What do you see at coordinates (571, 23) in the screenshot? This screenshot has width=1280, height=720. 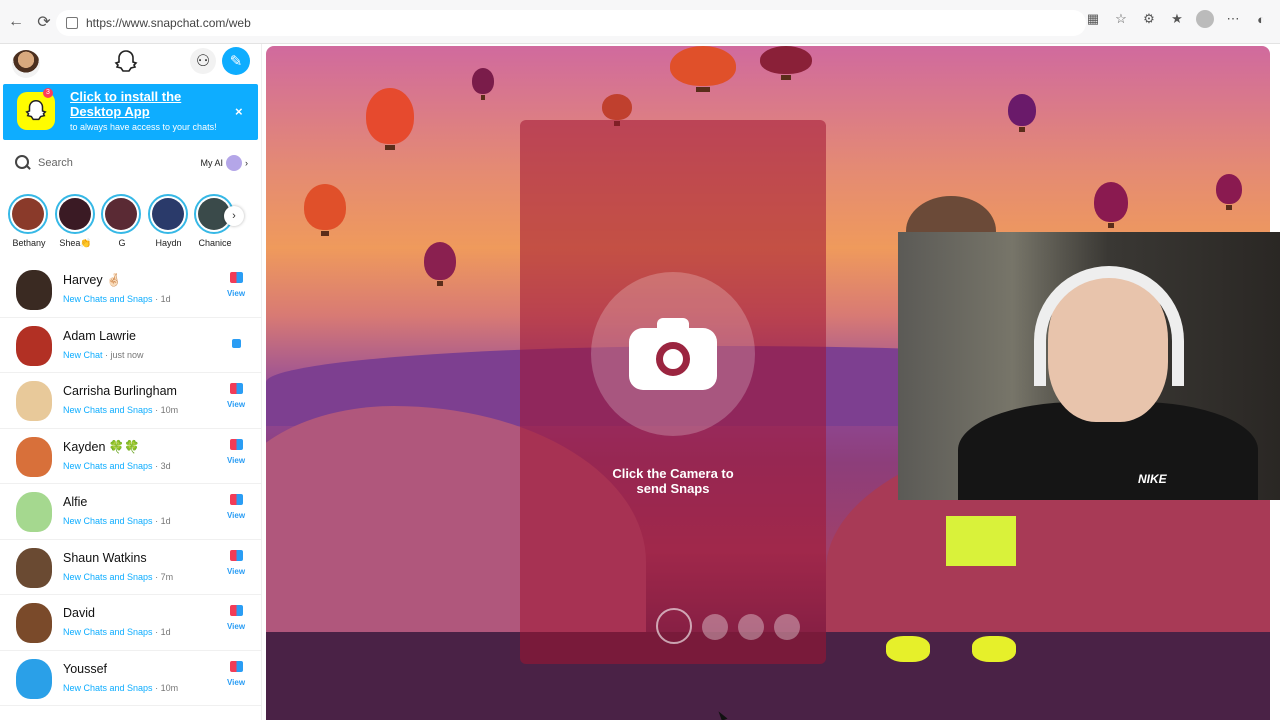 I see `address-bar: https://www.snapchat.com/web` at bounding box center [571, 23].